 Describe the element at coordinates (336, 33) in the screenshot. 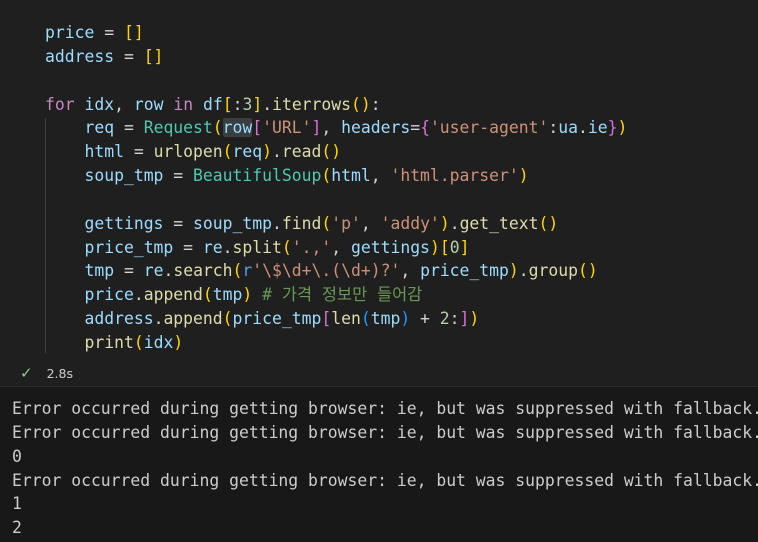

I see `code-line: price = []` at that location.